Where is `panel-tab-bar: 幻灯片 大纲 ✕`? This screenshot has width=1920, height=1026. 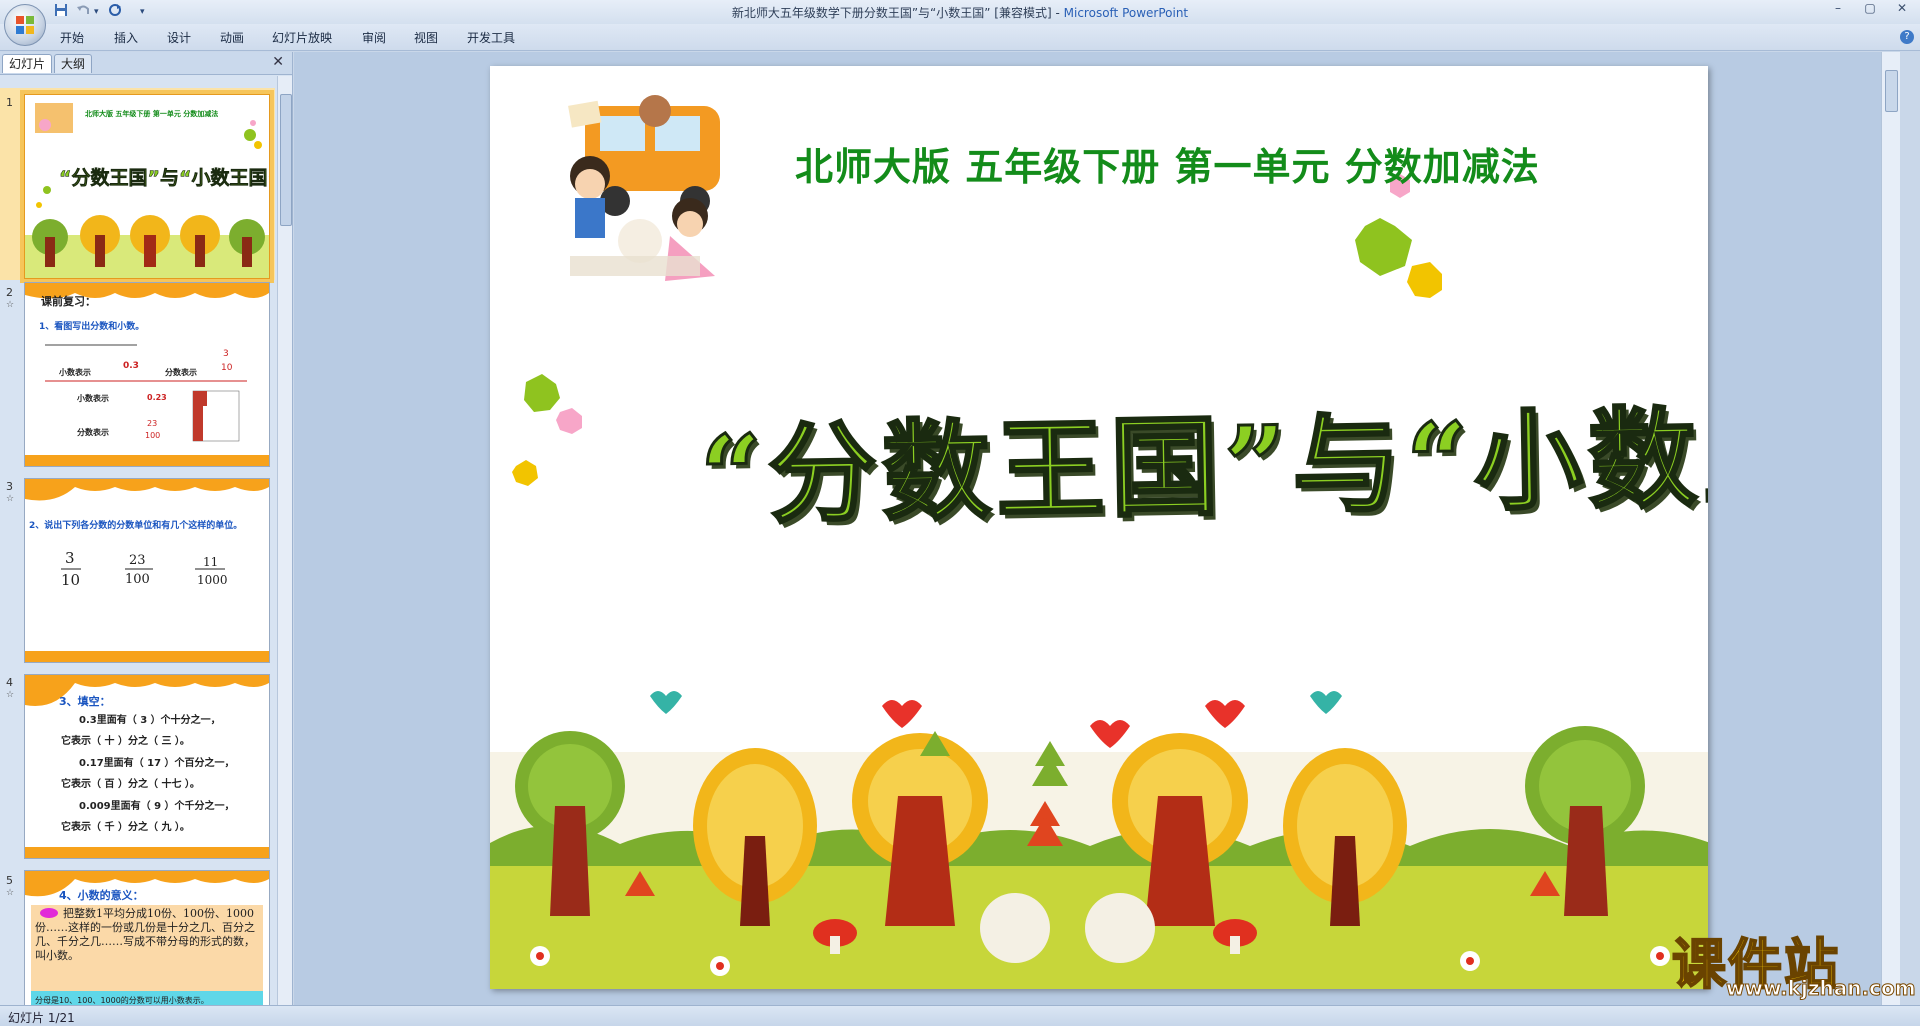
panel-tab-bar: 幻灯片 大纲 ✕ is located at coordinates (146, 63).